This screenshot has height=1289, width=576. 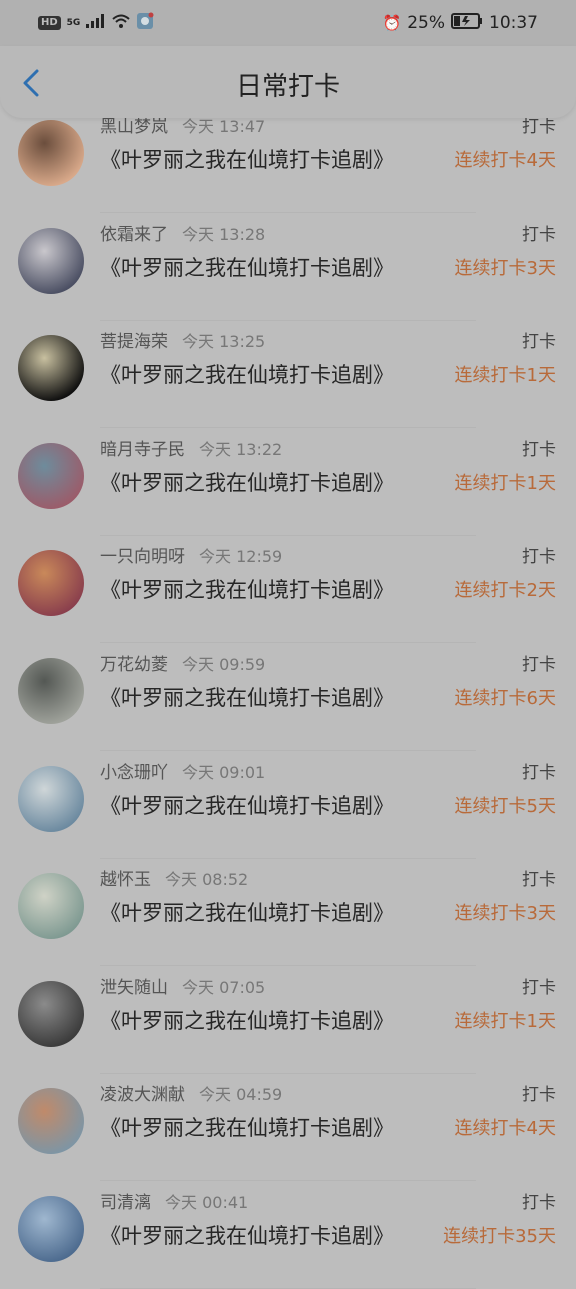 What do you see at coordinates (207, 880) in the screenshot?
I see `post-time: 今天 08:52` at bounding box center [207, 880].